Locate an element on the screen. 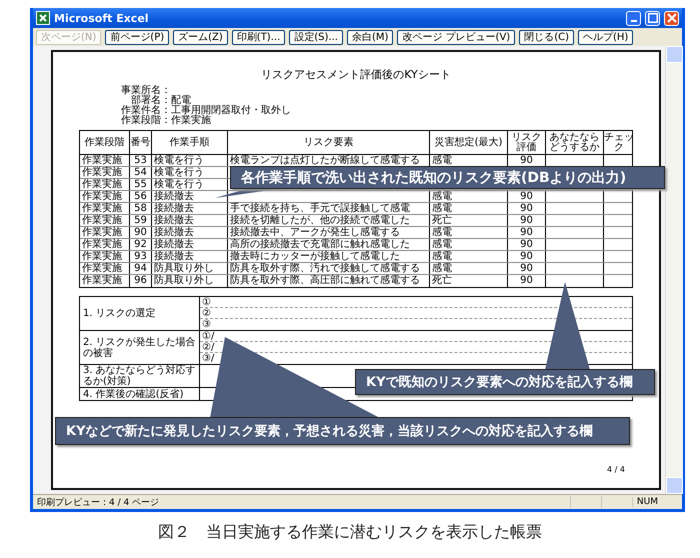 Image resolution: width=700 pixels, height=558 pixels. toolbar-button: 余白(M) is located at coordinates (370, 37).